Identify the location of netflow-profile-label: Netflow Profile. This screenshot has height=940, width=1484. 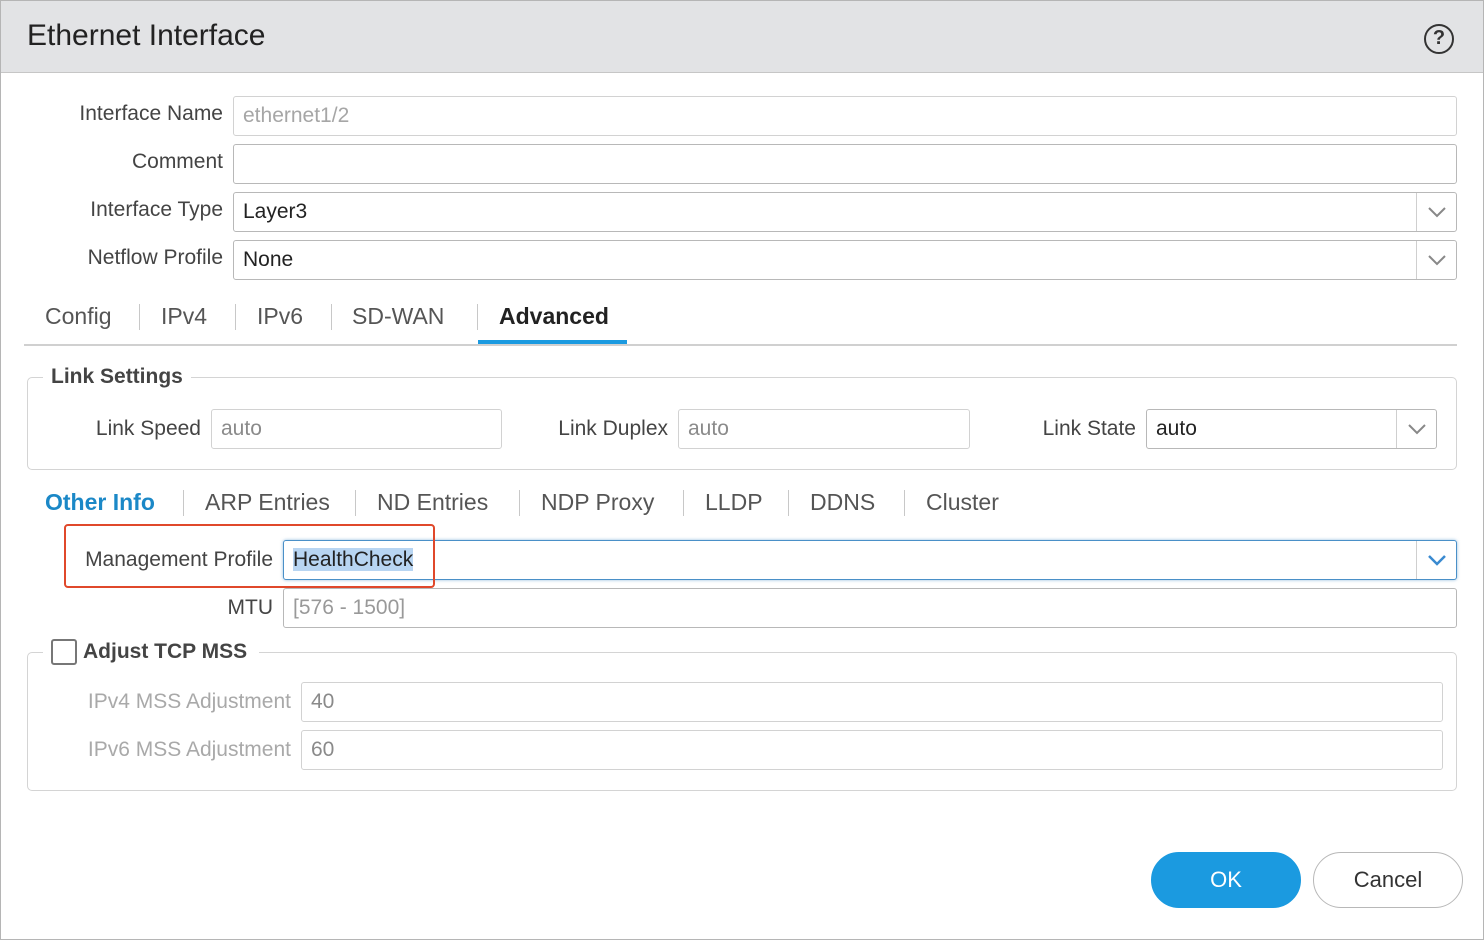
(155, 257).